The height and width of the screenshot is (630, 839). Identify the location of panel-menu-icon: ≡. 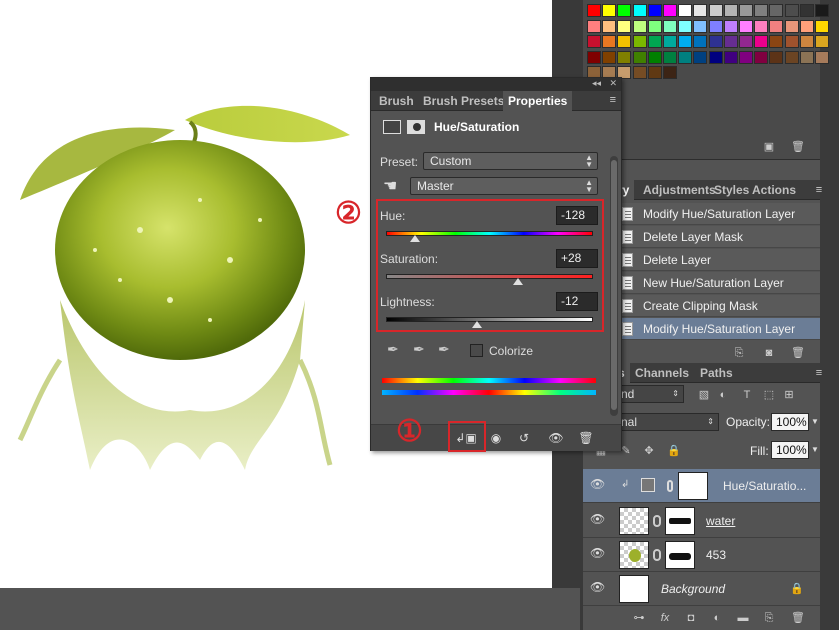
(613, 100).